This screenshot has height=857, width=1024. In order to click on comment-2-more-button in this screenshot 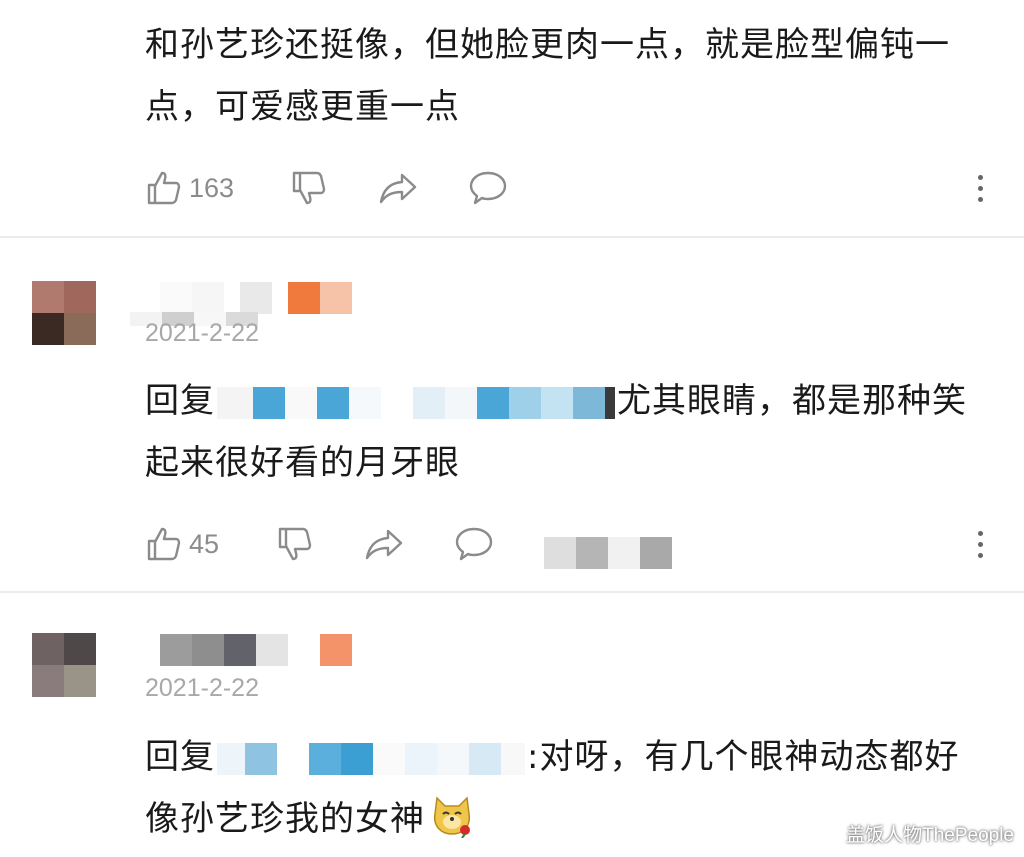, I will do `click(980, 544)`.